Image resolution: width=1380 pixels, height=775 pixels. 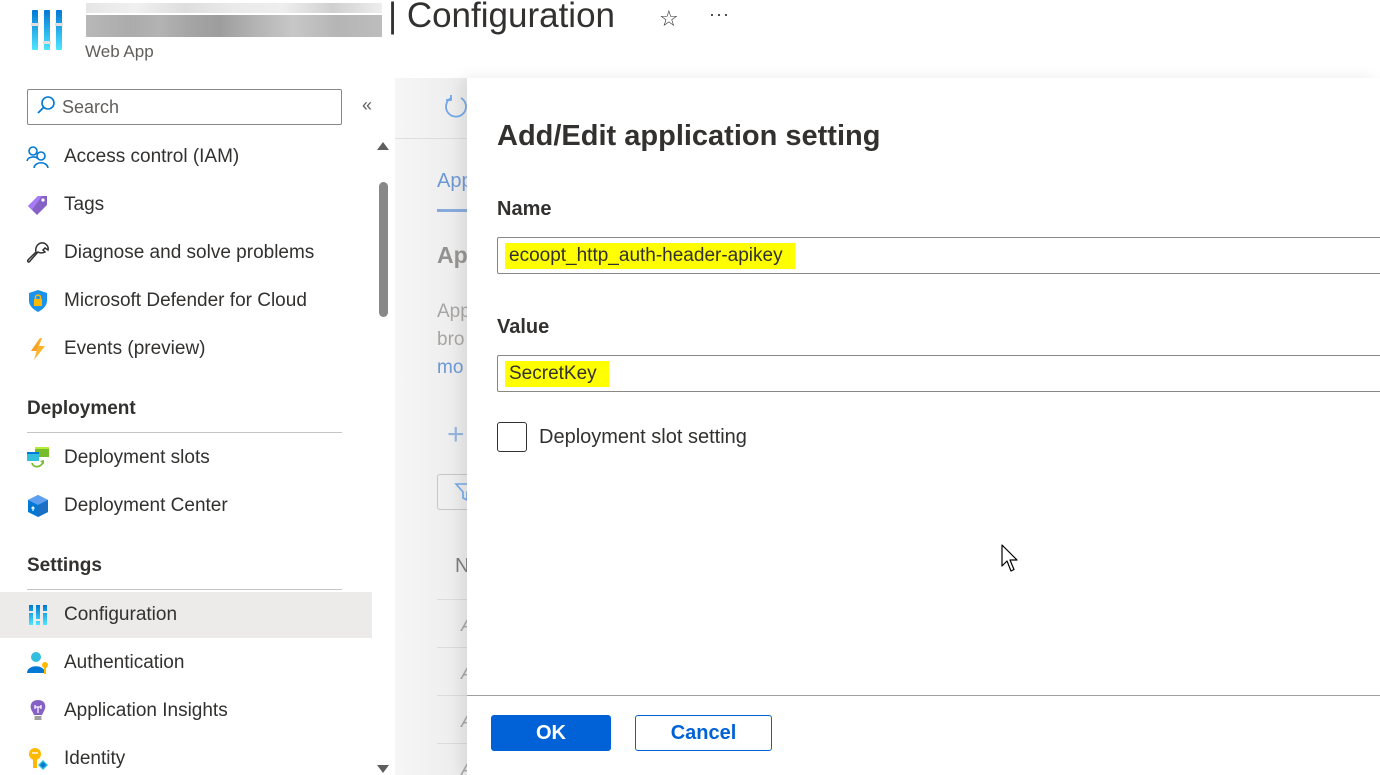 I want to click on sidebar-scroll-down-arrow, so click(x=383, y=769).